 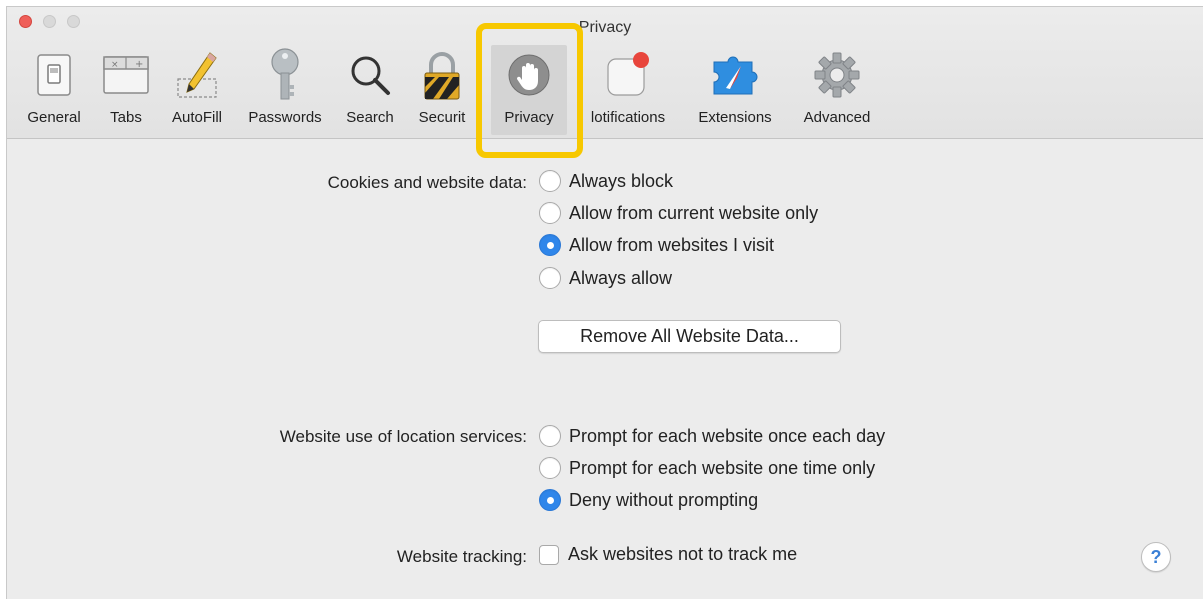 What do you see at coordinates (549, 554) in the screenshot?
I see `do-not-track-checkbox` at bounding box center [549, 554].